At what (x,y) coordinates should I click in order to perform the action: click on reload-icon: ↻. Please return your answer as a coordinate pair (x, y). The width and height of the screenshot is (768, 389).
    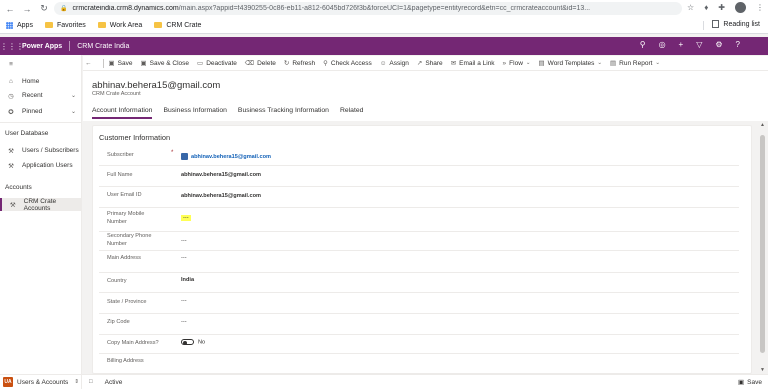
    Looking at the image, I should click on (44, 9).